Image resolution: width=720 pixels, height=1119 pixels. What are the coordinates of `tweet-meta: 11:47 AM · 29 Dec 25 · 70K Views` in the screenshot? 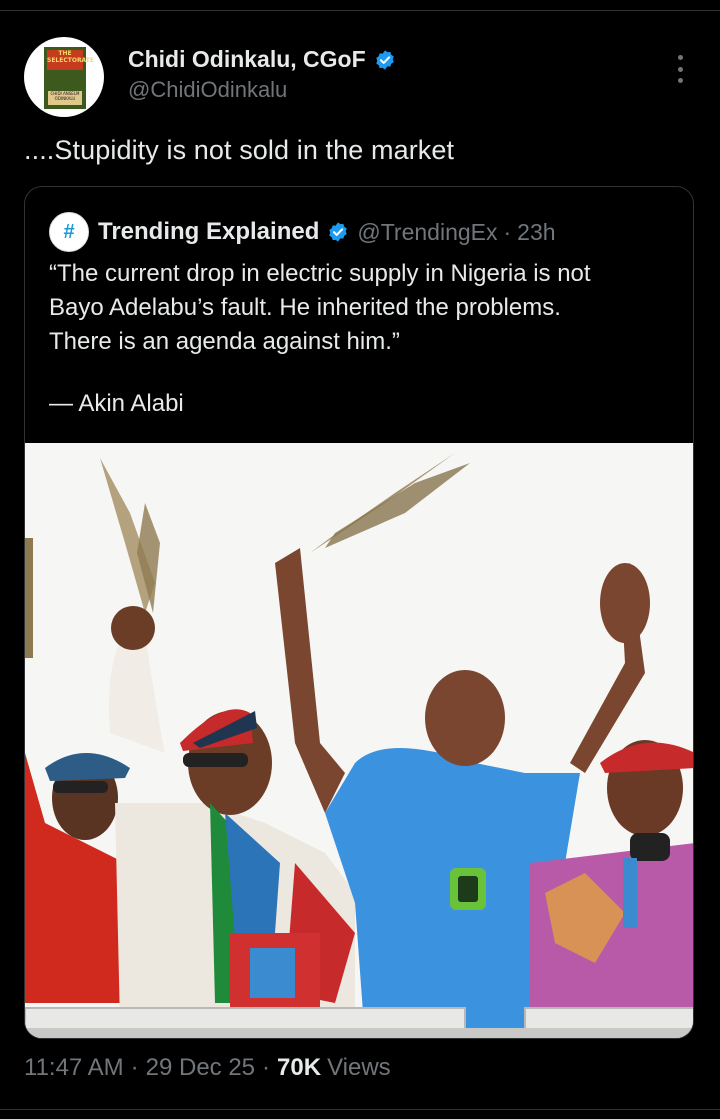 It's located at (207, 1068).